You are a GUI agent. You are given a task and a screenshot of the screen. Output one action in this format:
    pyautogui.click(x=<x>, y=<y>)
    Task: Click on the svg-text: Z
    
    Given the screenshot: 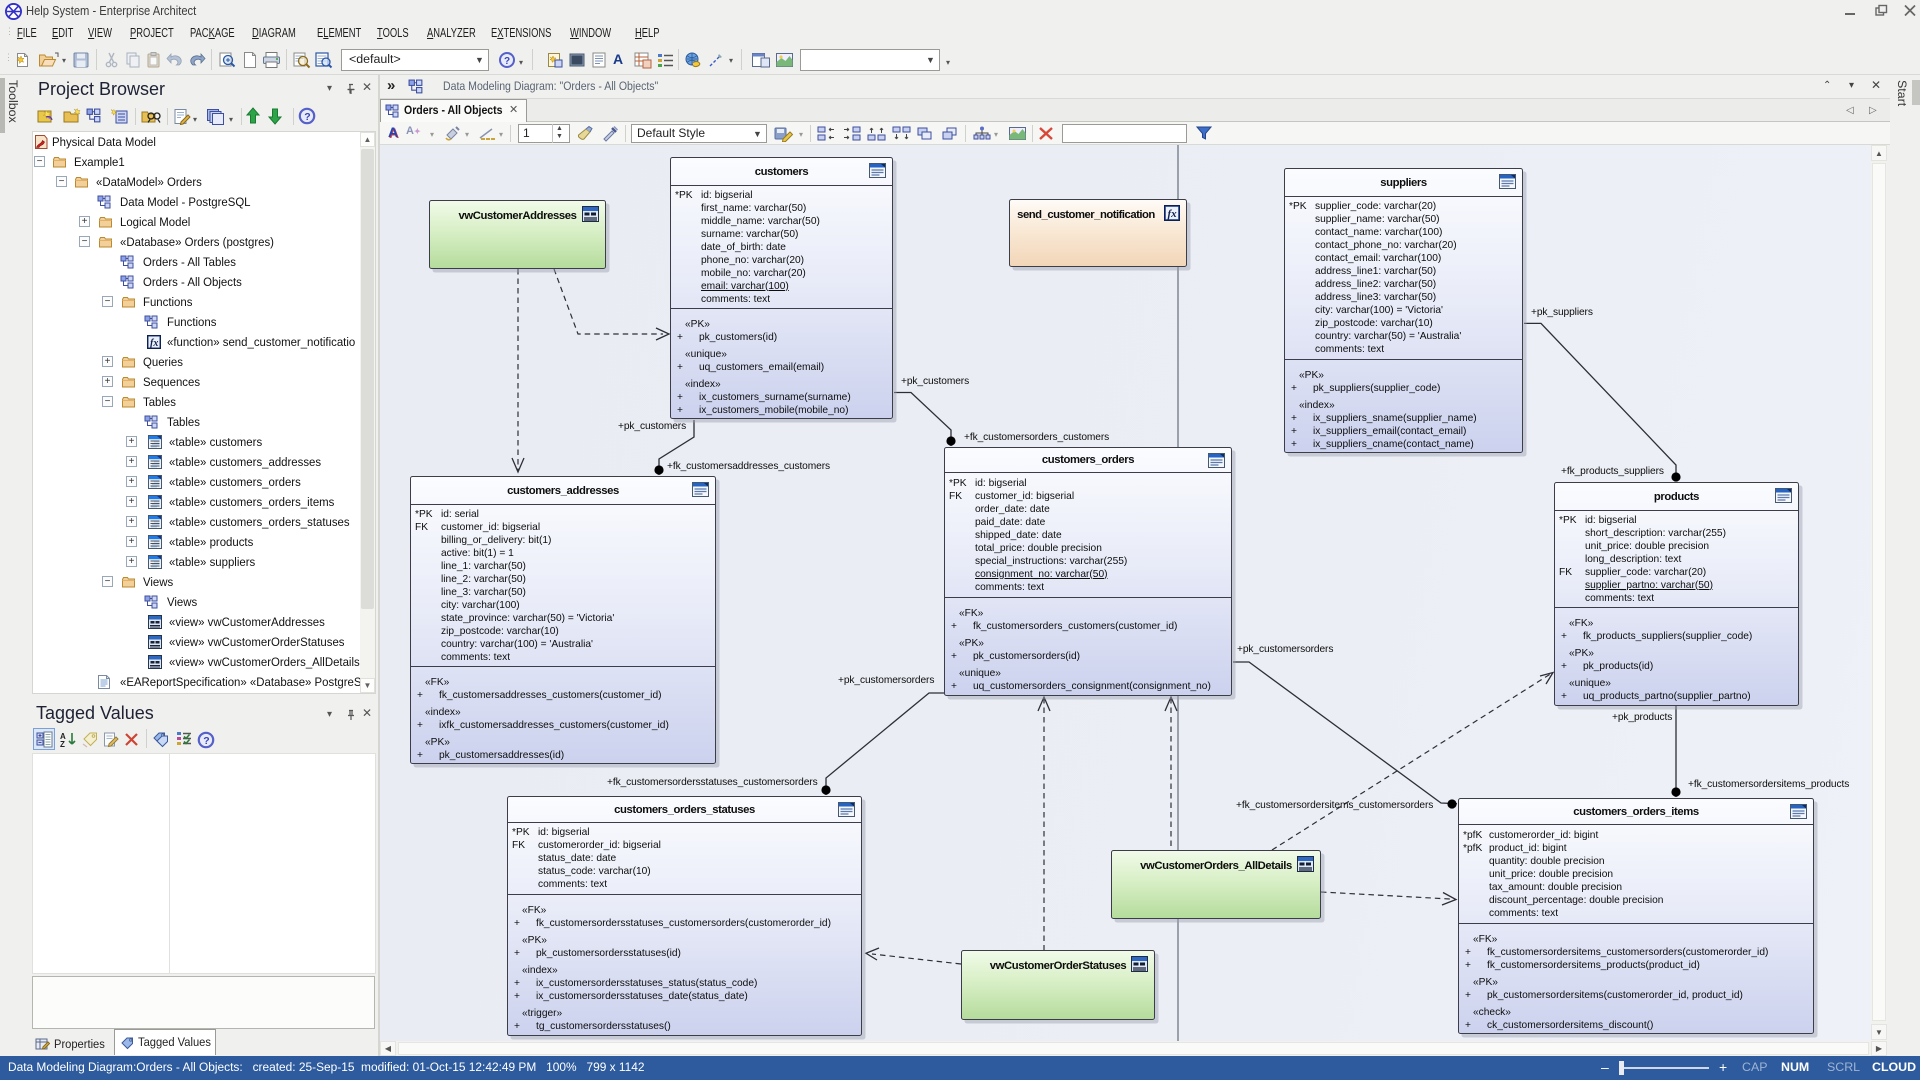 What is the action you would take?
    pyautogui.click(x=62, y=744)
    